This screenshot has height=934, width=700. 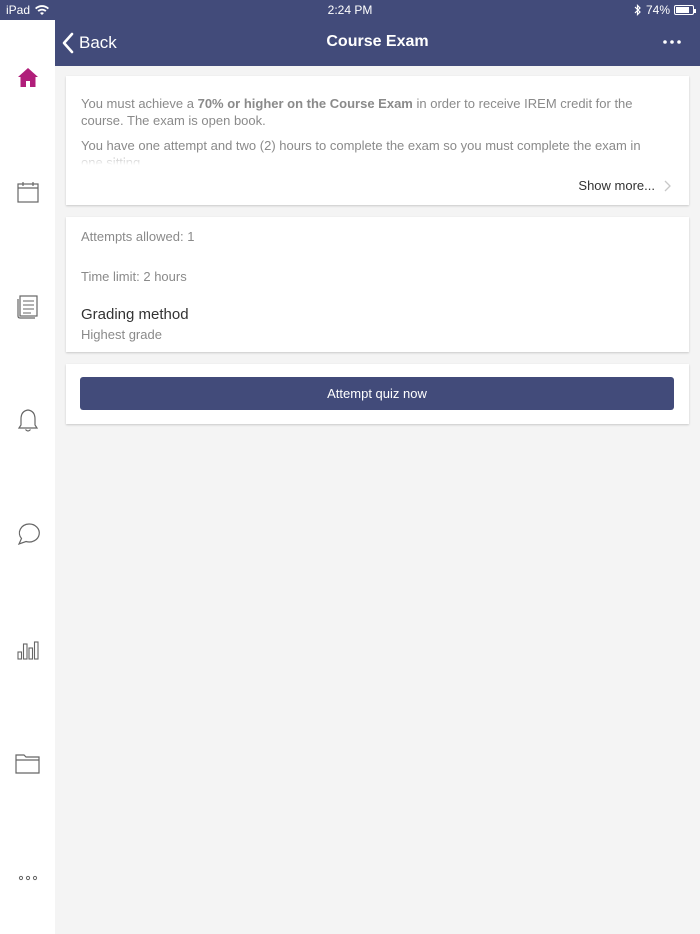 I want to click on sidebar-item-notifications, so click(x=28, y=420).